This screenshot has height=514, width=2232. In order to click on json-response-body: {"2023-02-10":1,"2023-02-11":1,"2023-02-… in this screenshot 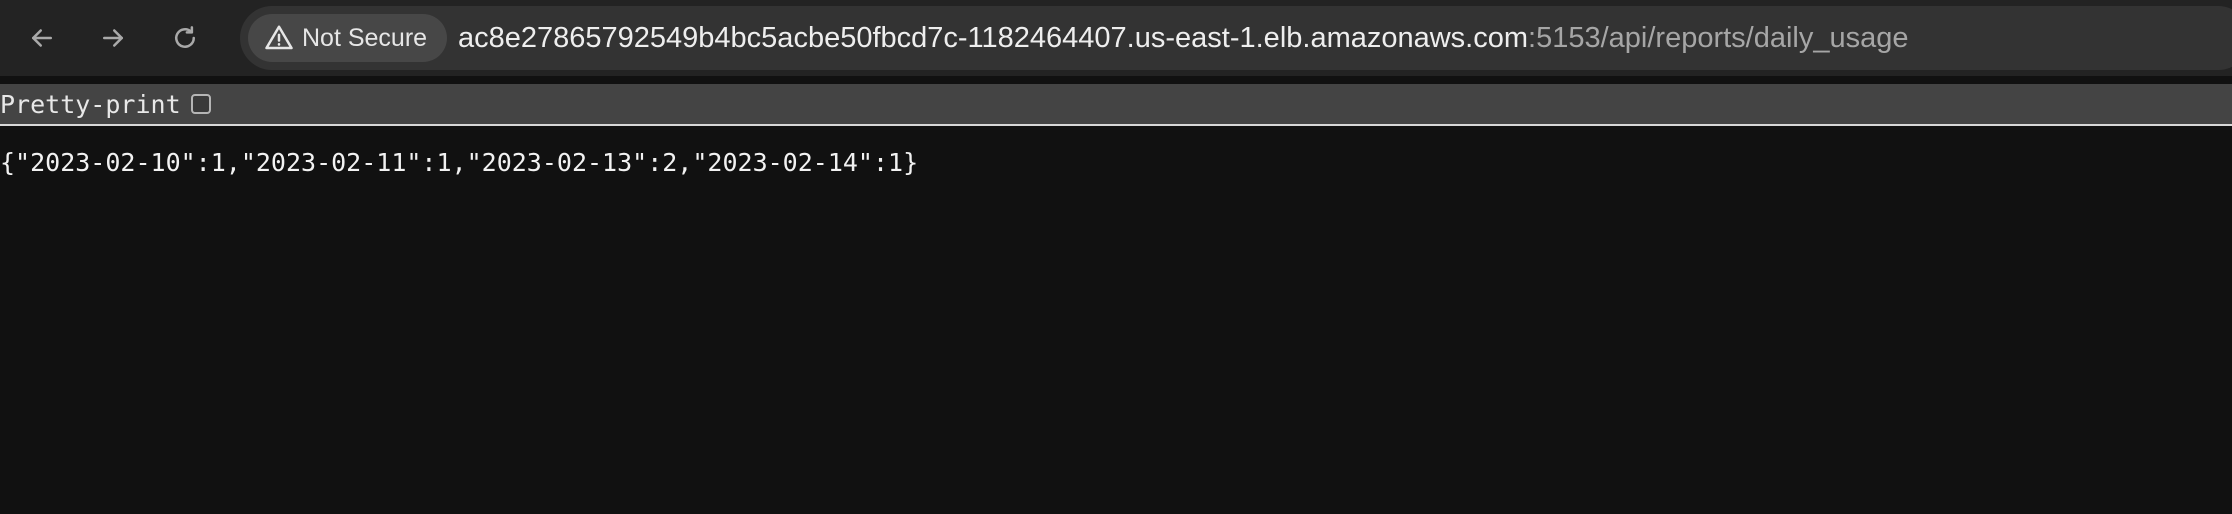, I will do `click(459, 162)`.